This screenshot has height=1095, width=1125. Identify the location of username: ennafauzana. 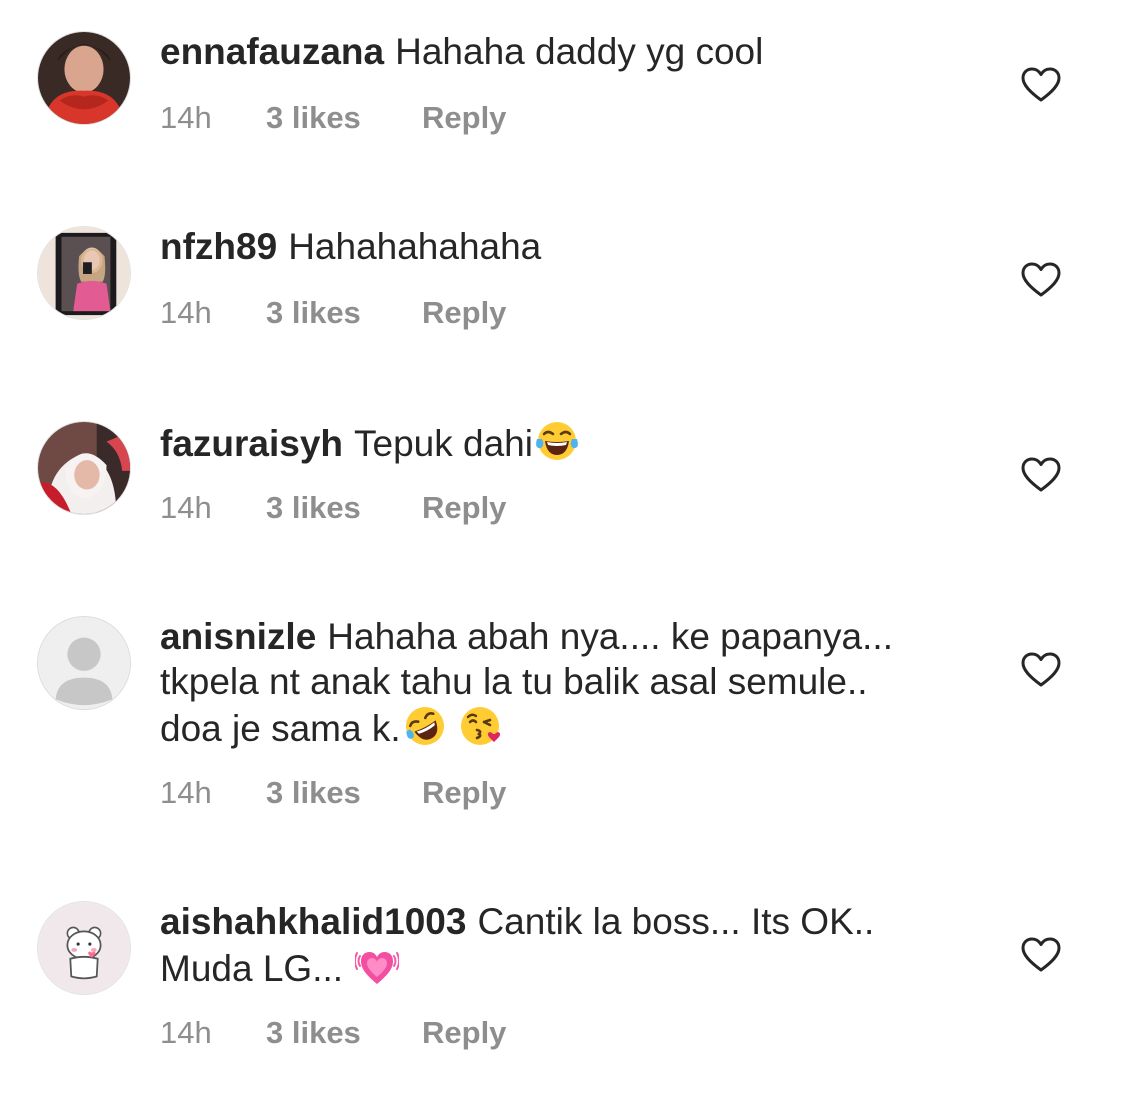
(272, 51).